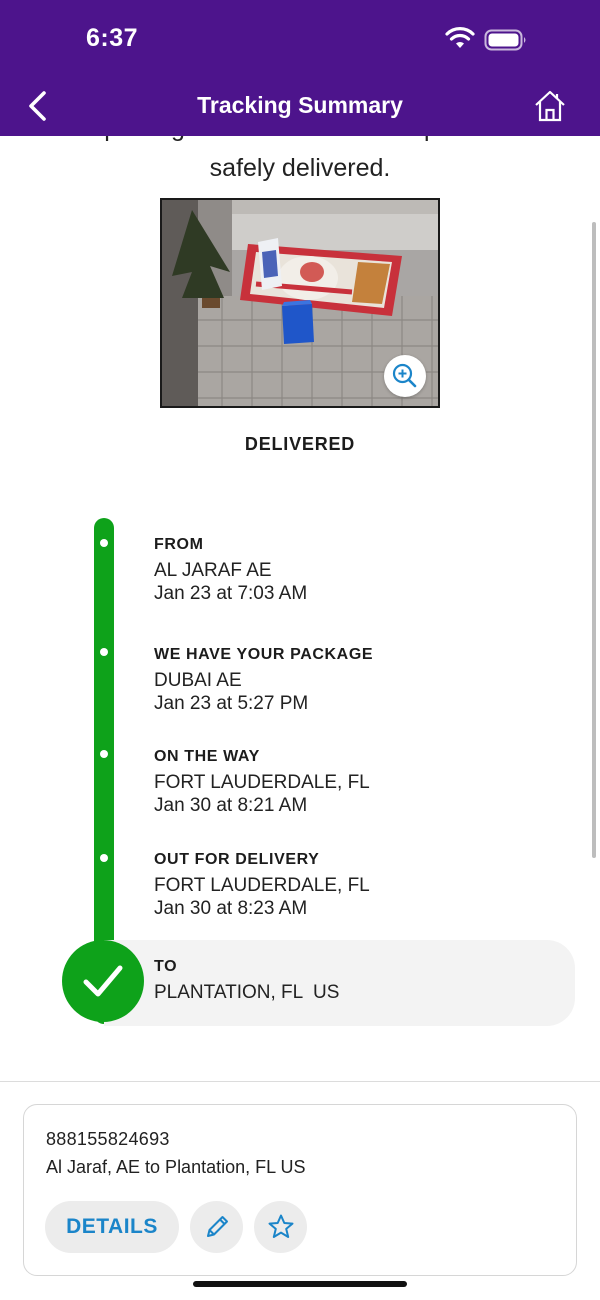 This screenshot has width=600, height=1300. I want to click on event-time: Jan 30 at 8:21 AM, so click(231, 805).